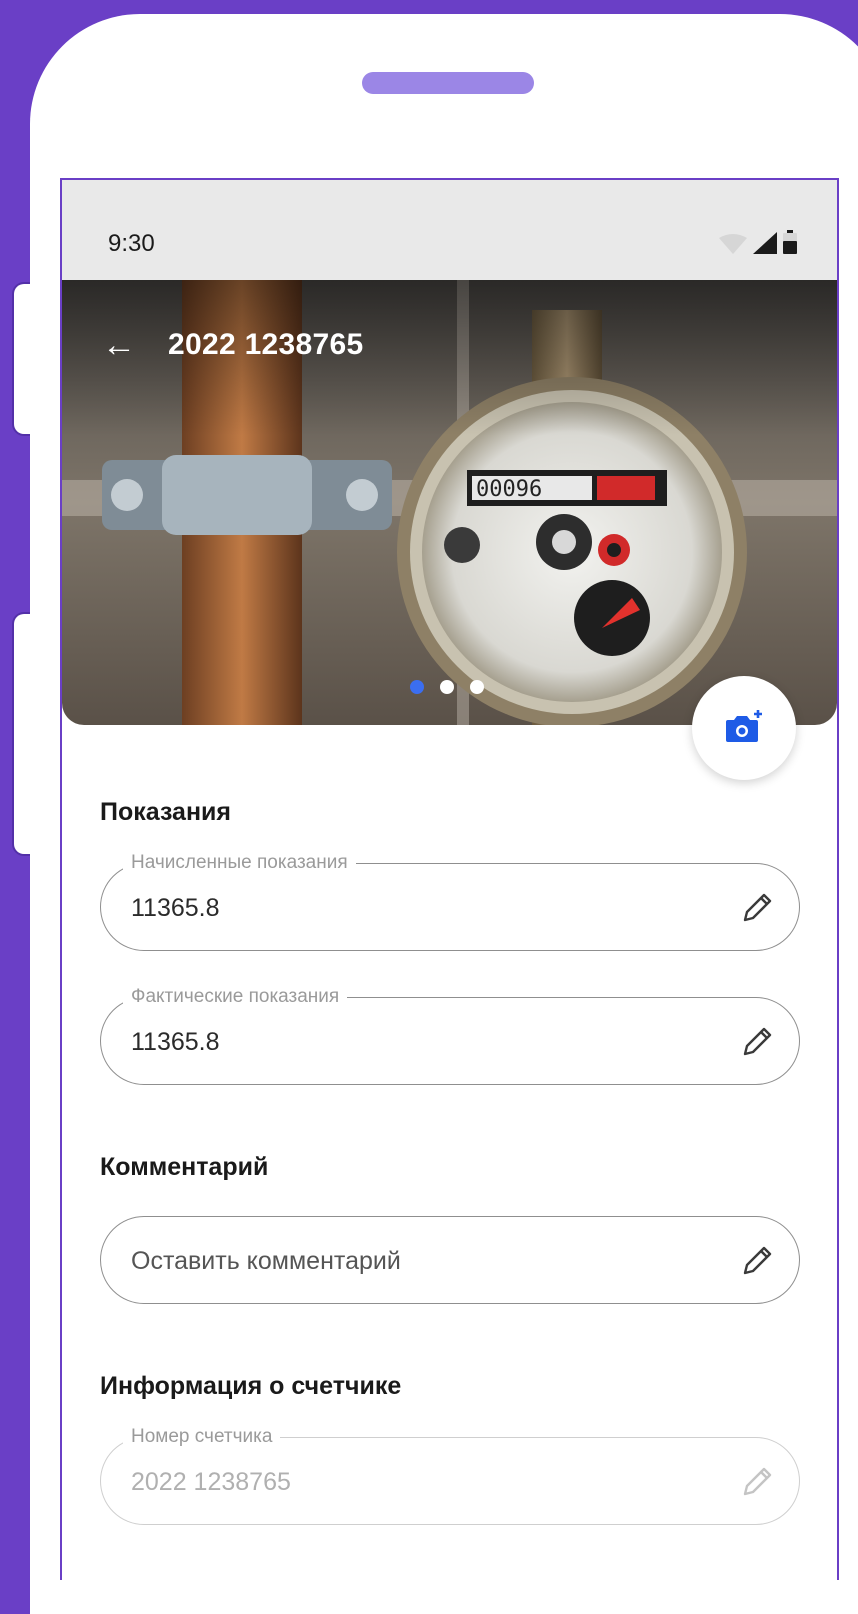 Image resolution: width=858 pixels, height=1614 pixels. I want to click on actual-readings-field: Фактические показания 11365.8, so click(450, 1035).